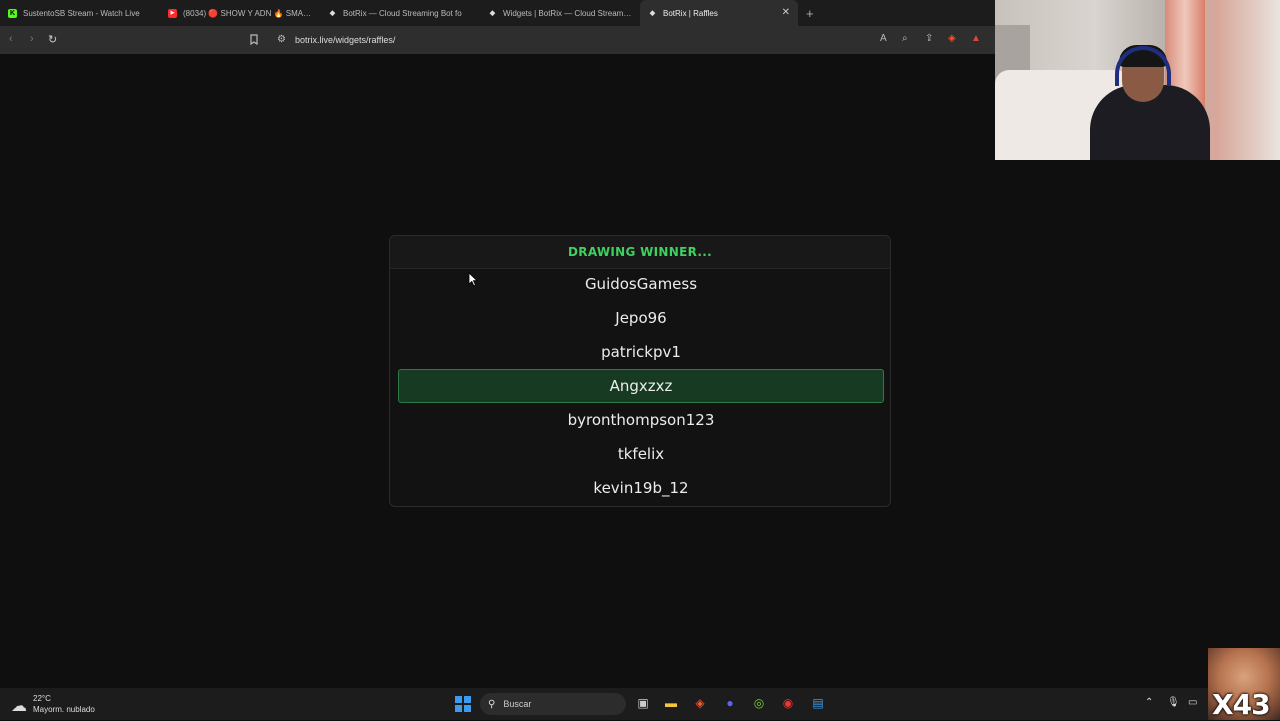 The image size is (1280, 721). Describe the element at coordinates (567, 13) in the screenshot. I see `tab-title: Widgets | BotRix — Cloud Streaming` at that location.